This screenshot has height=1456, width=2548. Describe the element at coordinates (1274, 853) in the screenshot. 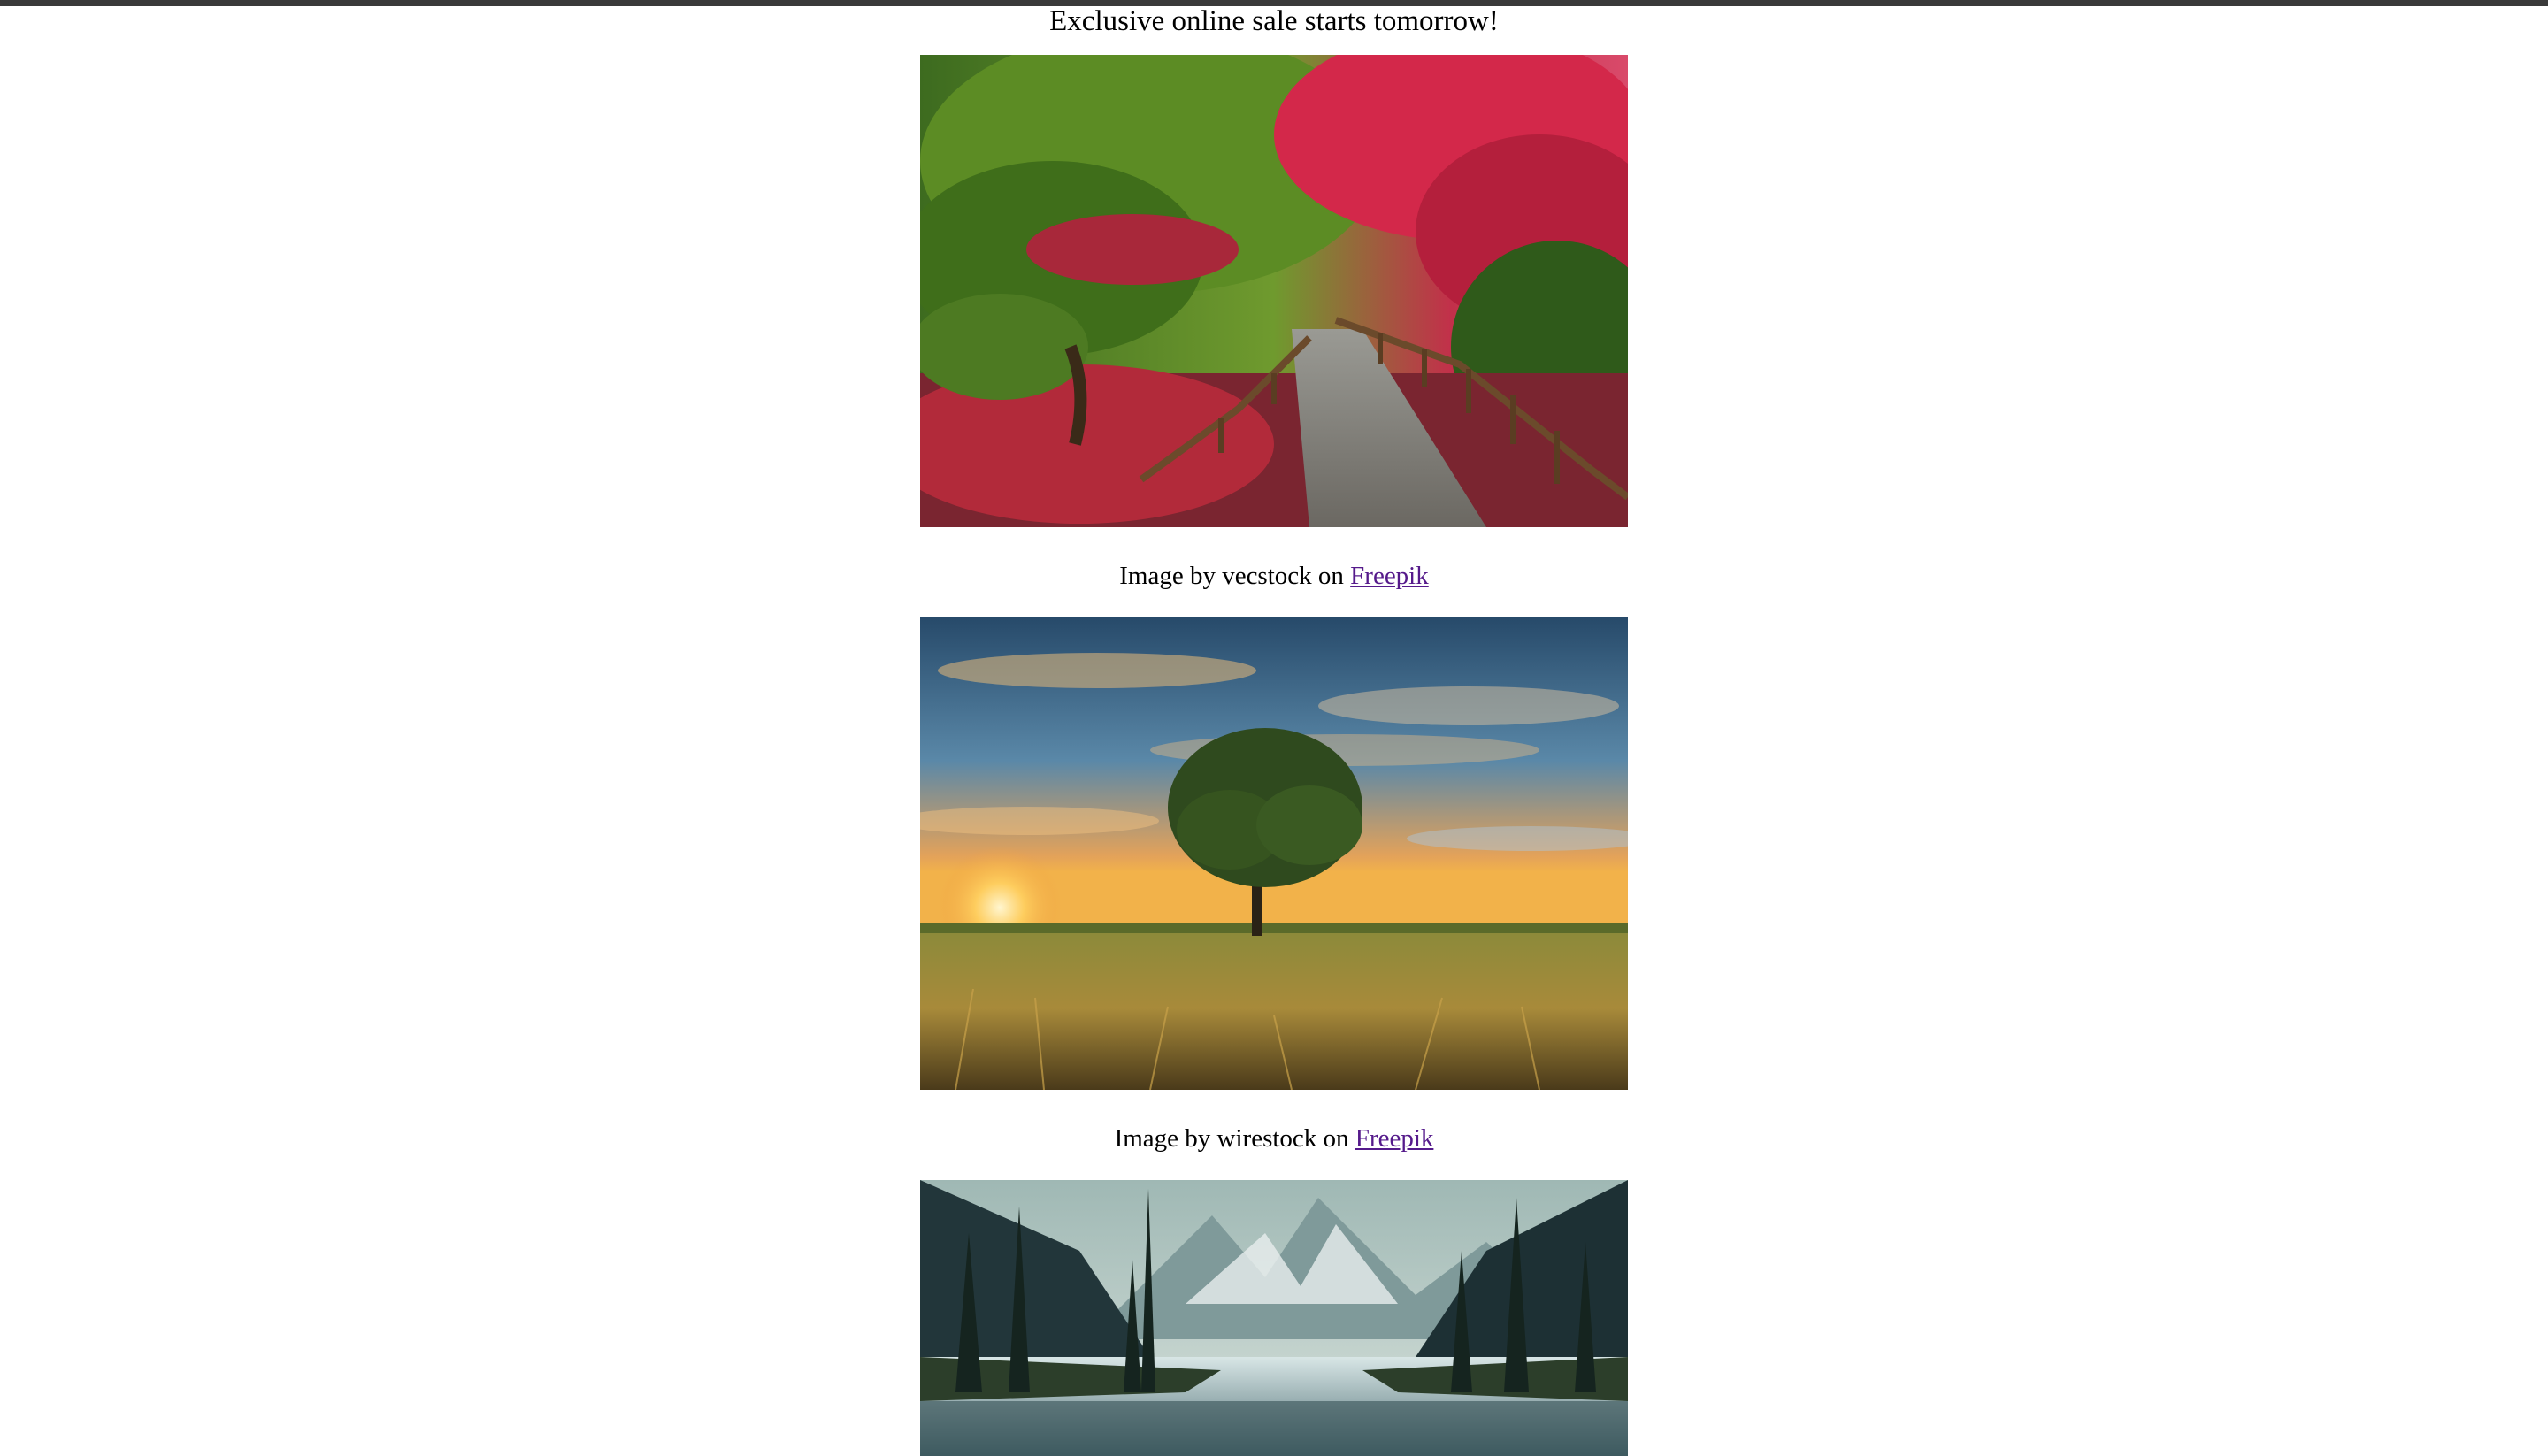

I see `tree-sunset-photo` at that location.